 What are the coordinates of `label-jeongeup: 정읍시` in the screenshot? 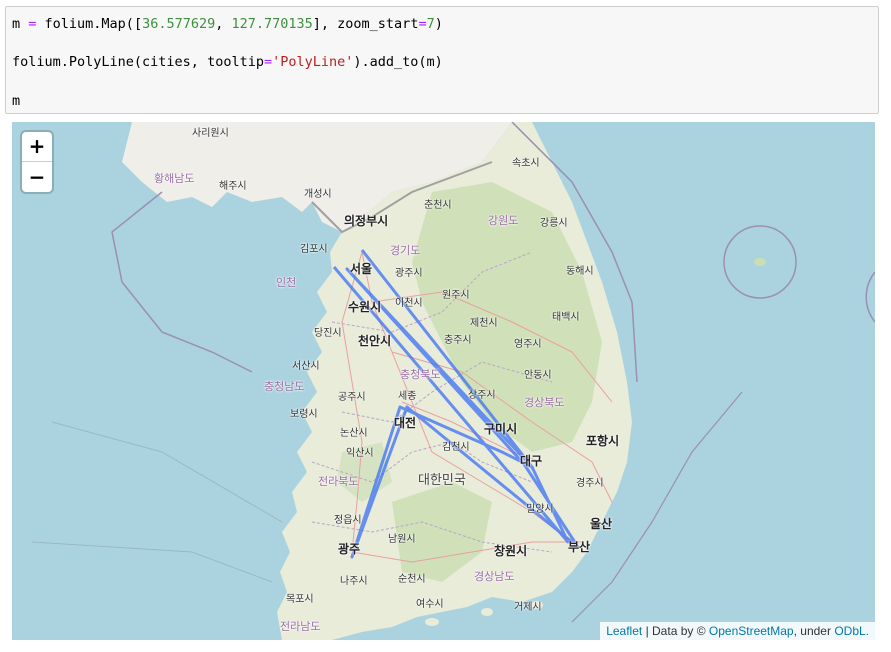 It's located at (348, 520).